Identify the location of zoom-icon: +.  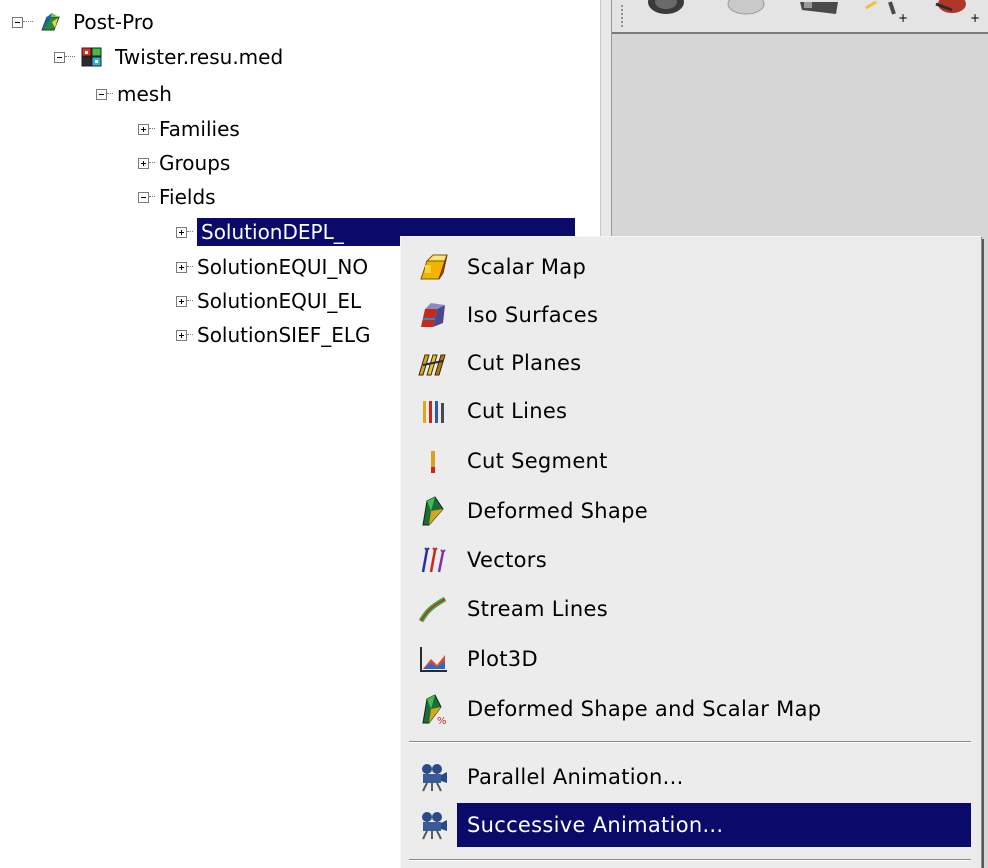
(888, 11).